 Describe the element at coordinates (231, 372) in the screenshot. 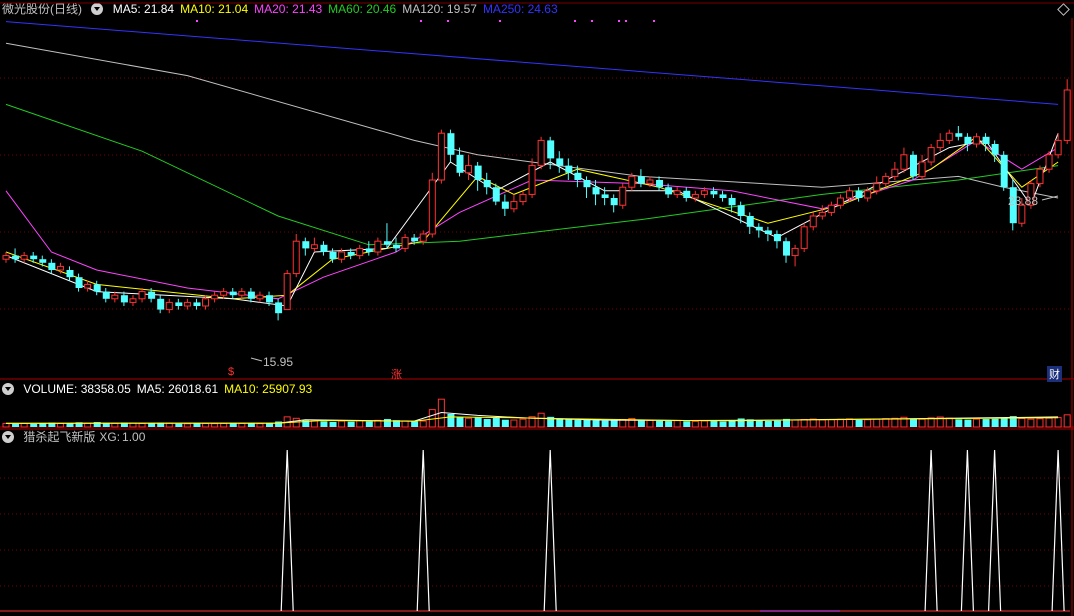

I see `marker-dollar: $` at that location.